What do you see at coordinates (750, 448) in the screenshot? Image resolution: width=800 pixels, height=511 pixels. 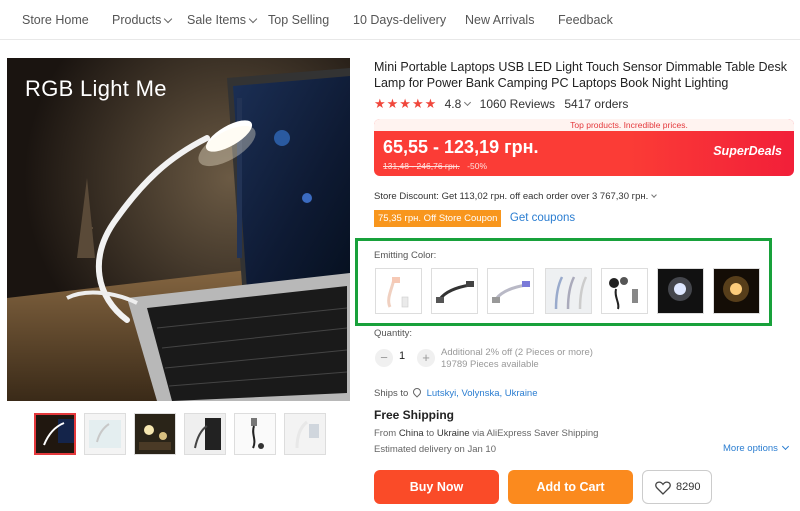 I see `more-options-label: More options` at bounding box center [750, 448].